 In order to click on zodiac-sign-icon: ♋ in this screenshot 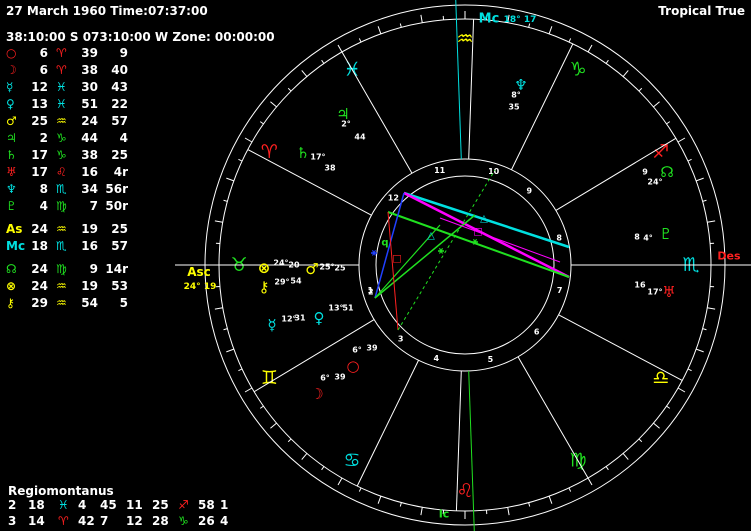, I will do `click(351, 461)`.